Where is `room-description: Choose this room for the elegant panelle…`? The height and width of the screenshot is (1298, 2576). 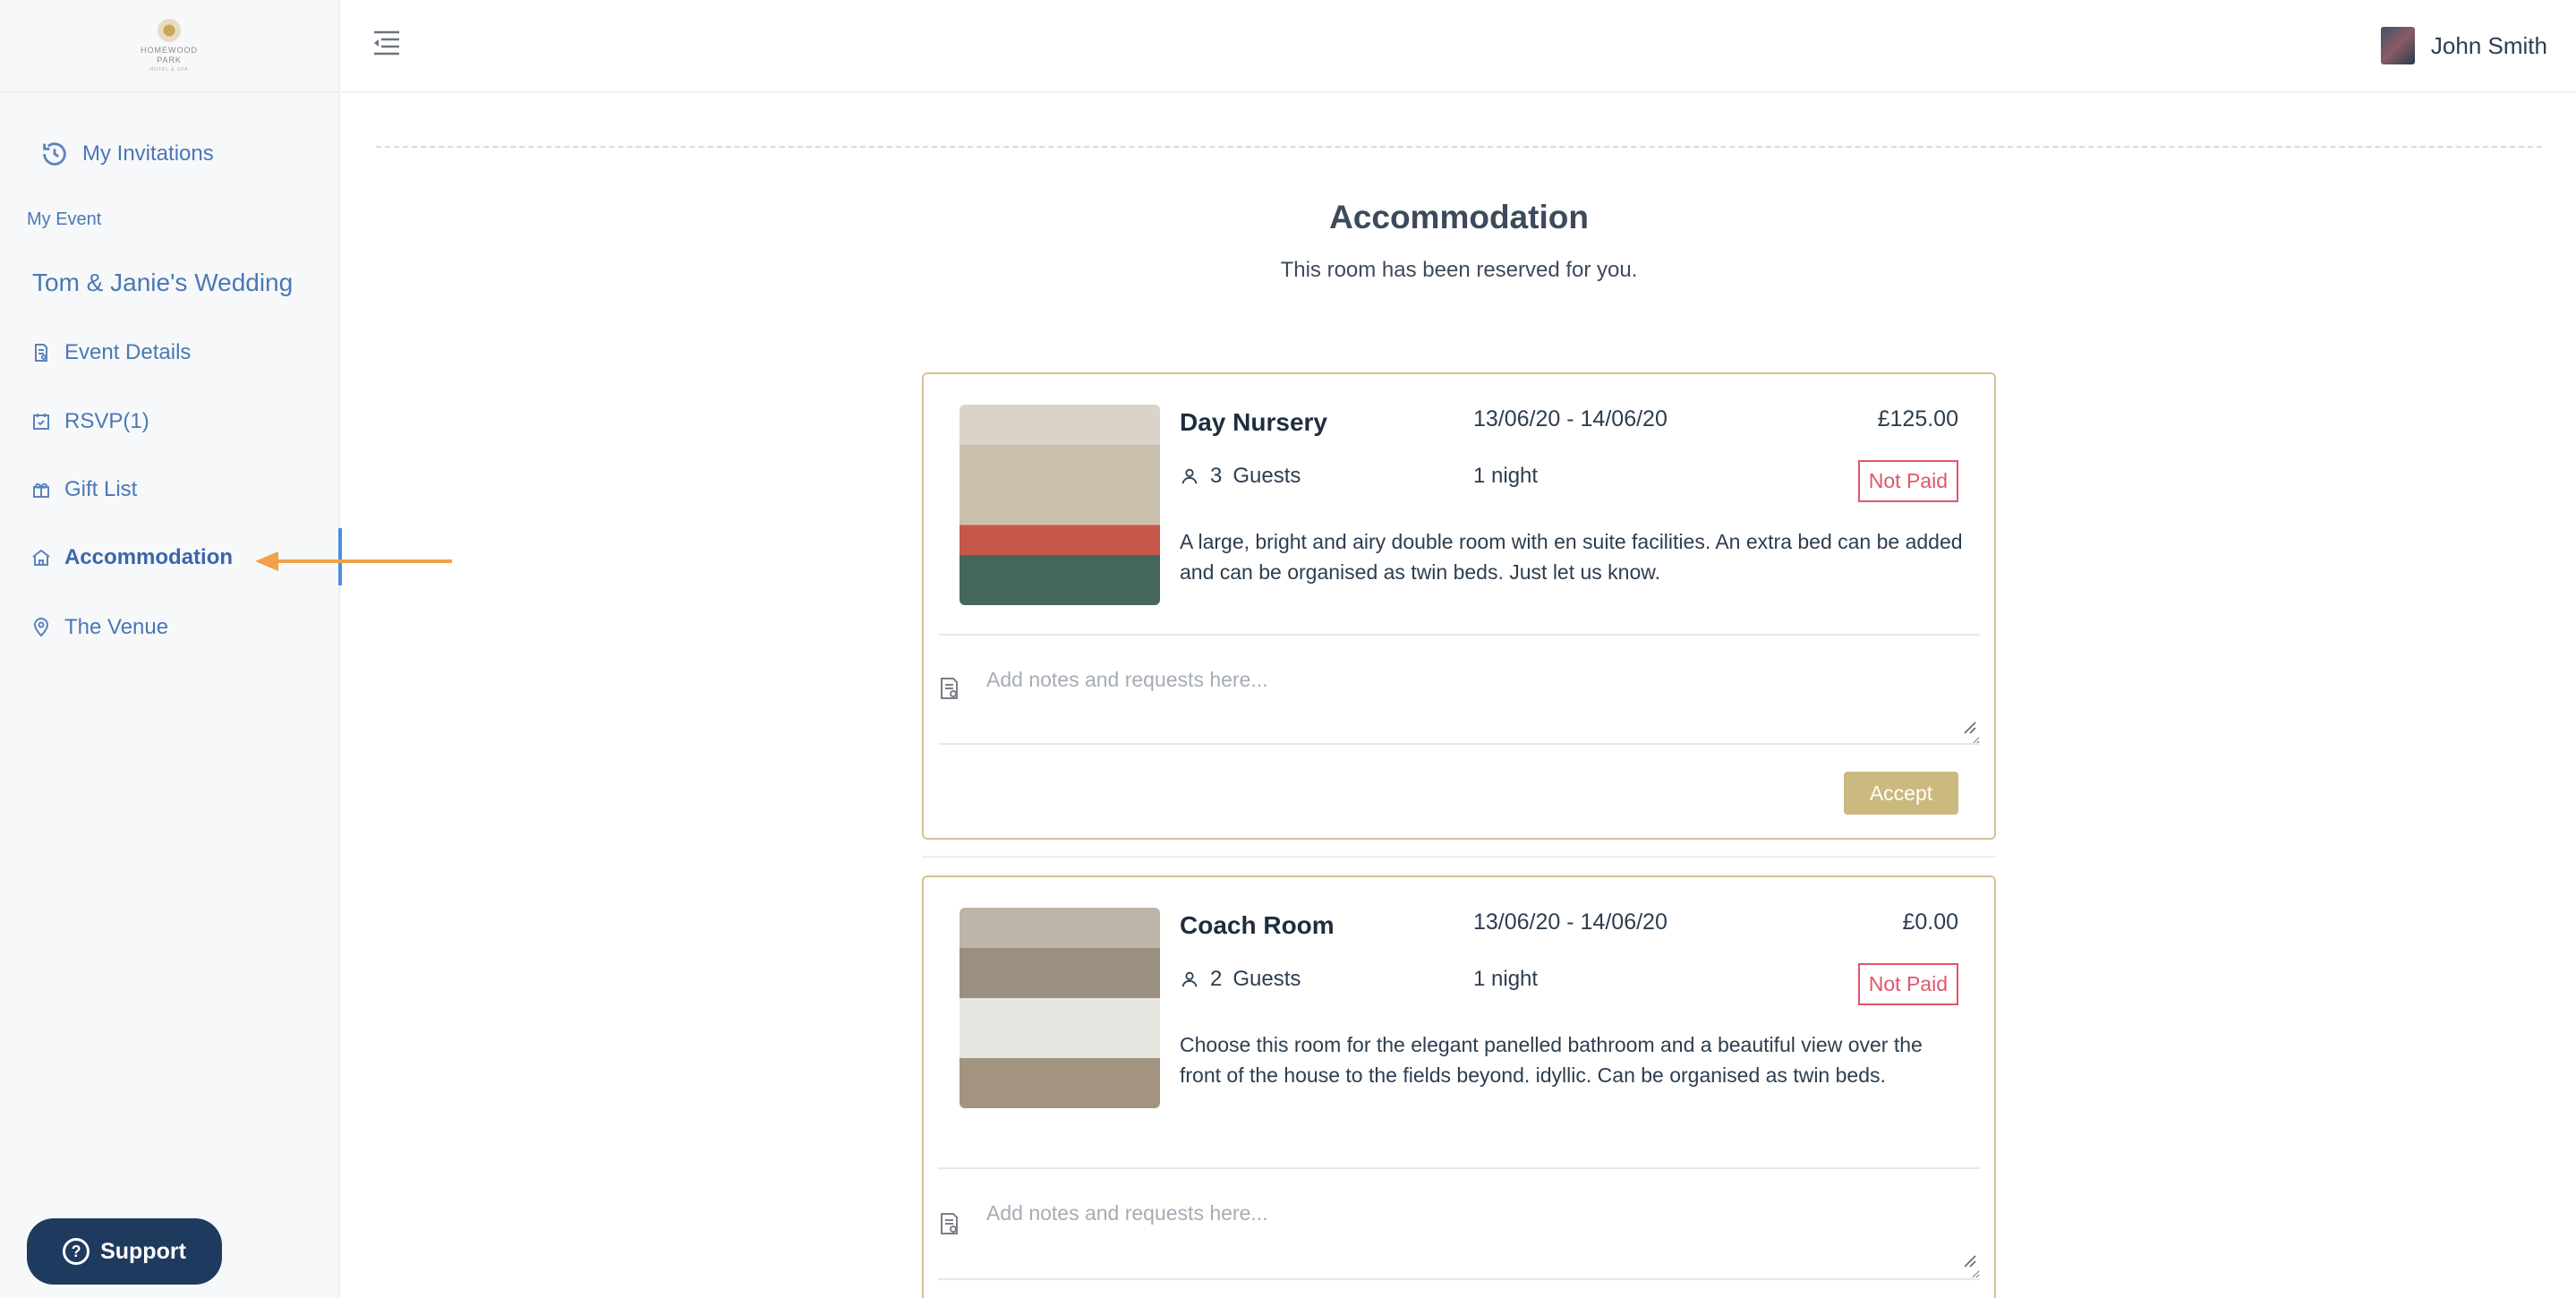
room-description: Choose this room for the elegant panelle… is located at coordinates (1551, 1060).